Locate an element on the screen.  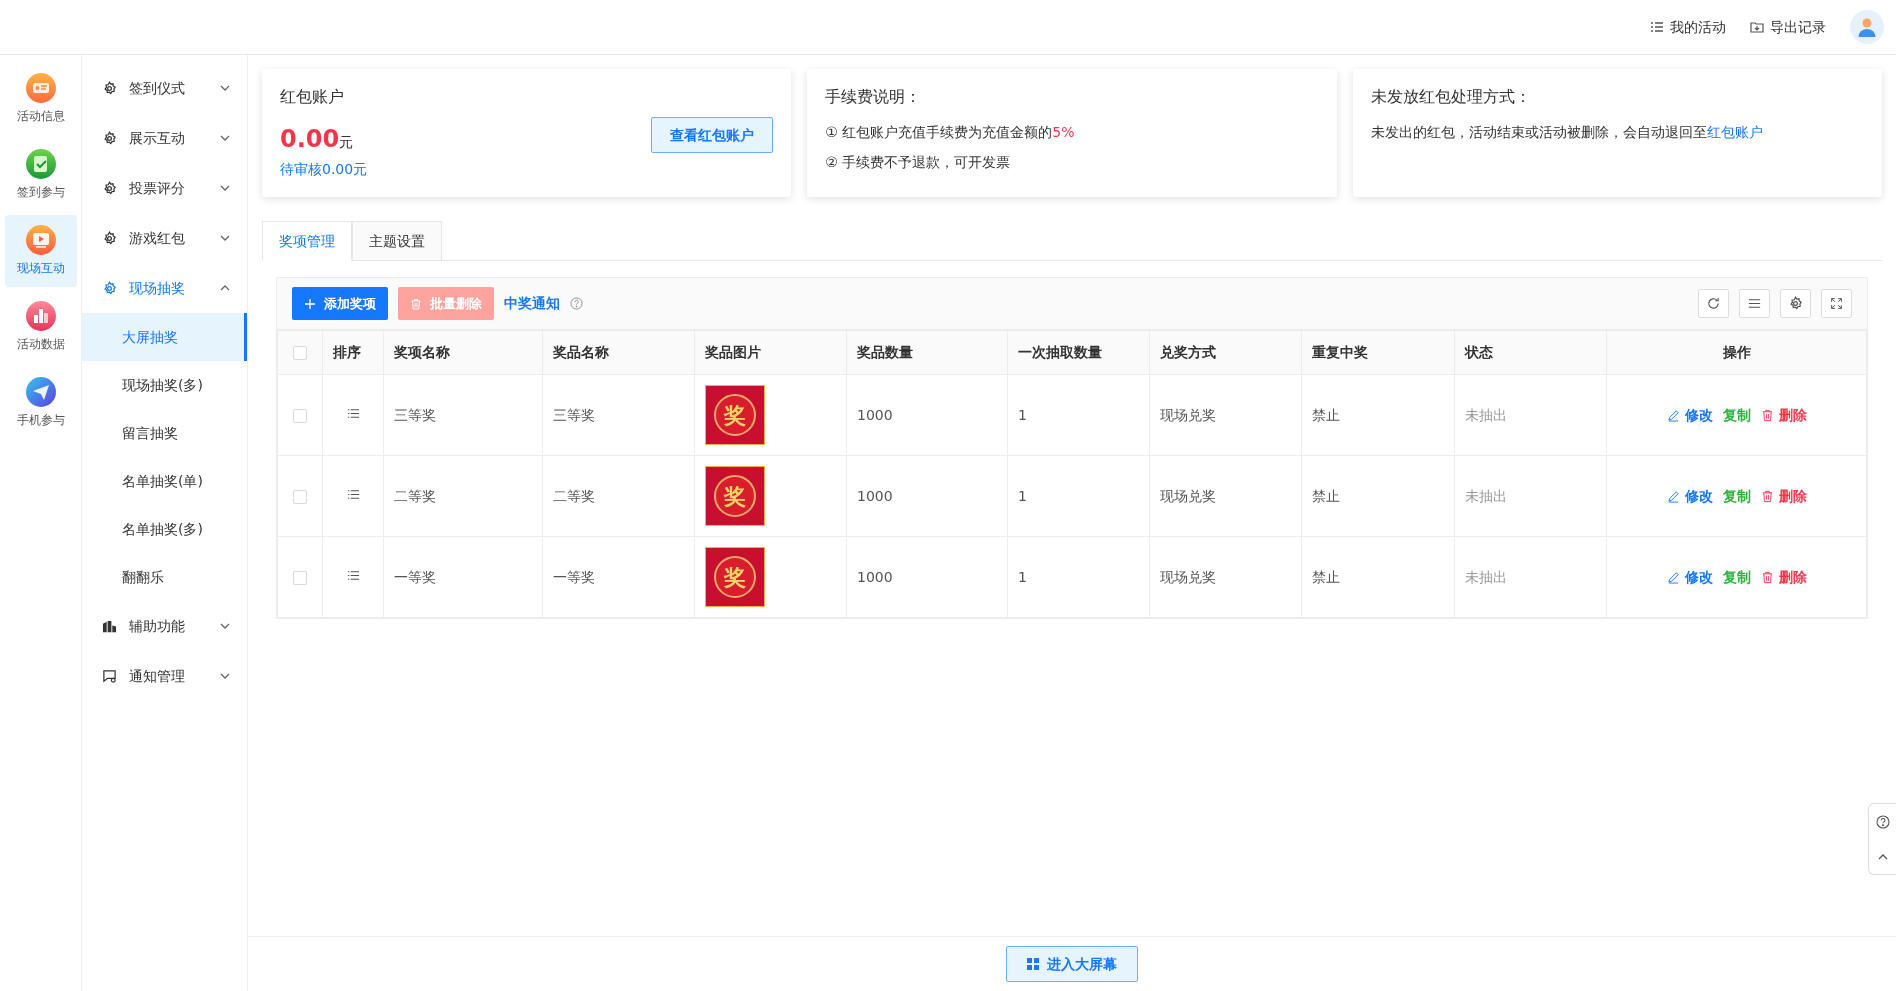
menu-item: 翻翻乐 is located at coordinates (164, 577).